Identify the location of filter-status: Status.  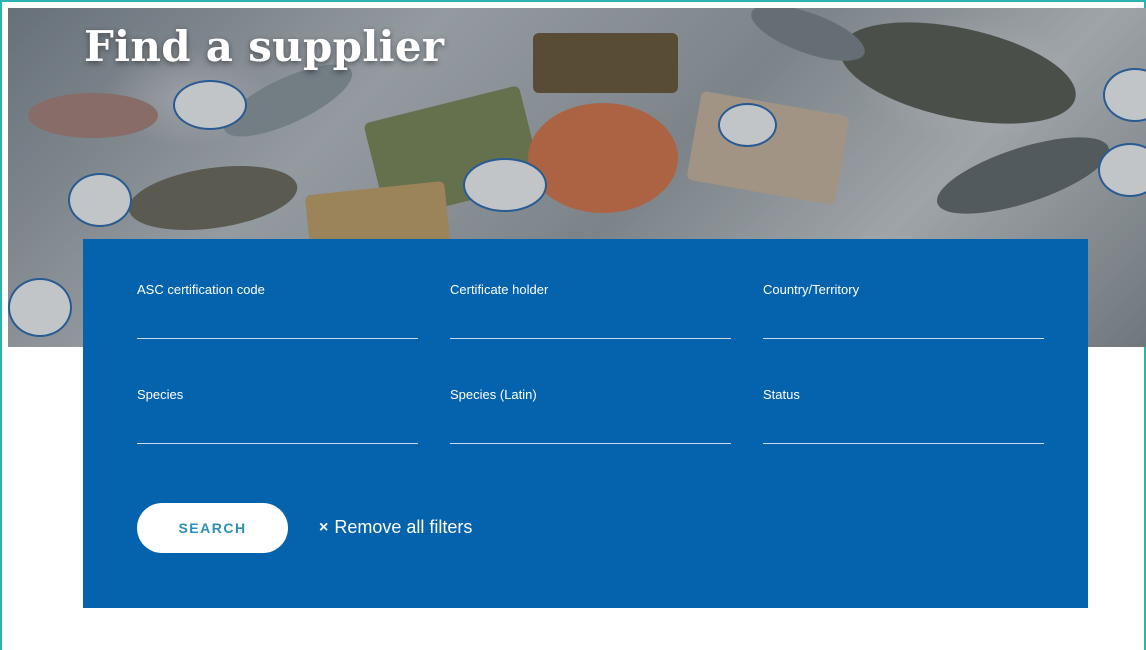
(903, 415).